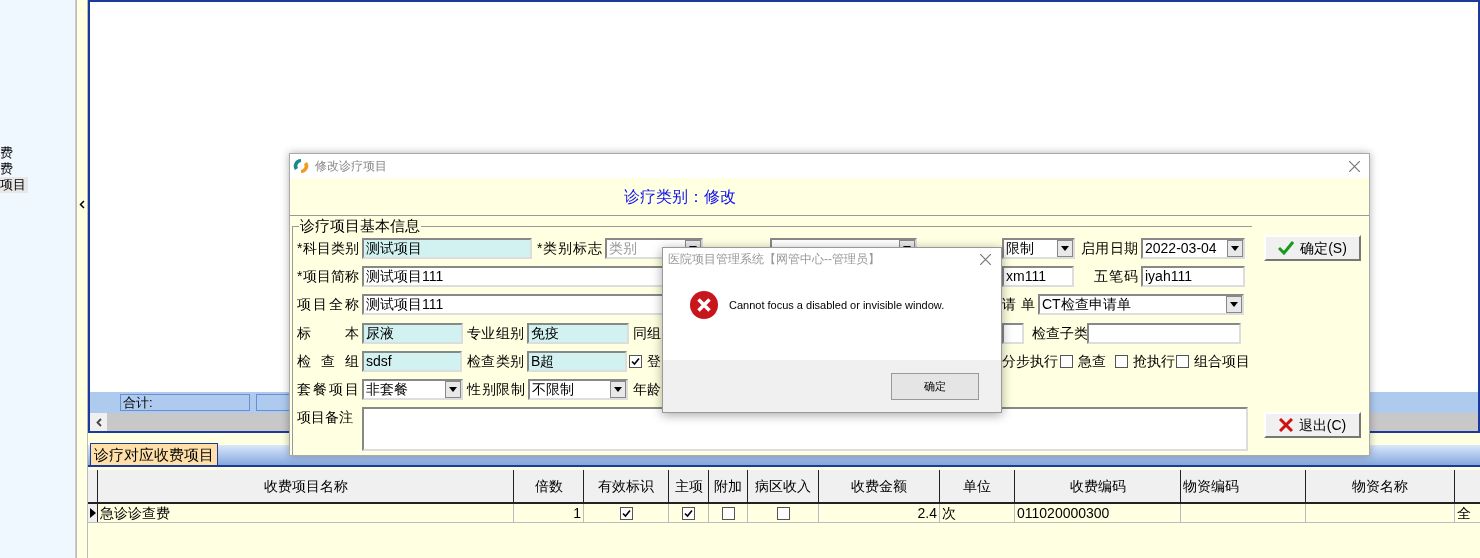 The height and width of the screenshot is (558, 1480). Describe the element at coordinates (185, 402) in the screenshot. I see `totals-label: 合计:` at that location.